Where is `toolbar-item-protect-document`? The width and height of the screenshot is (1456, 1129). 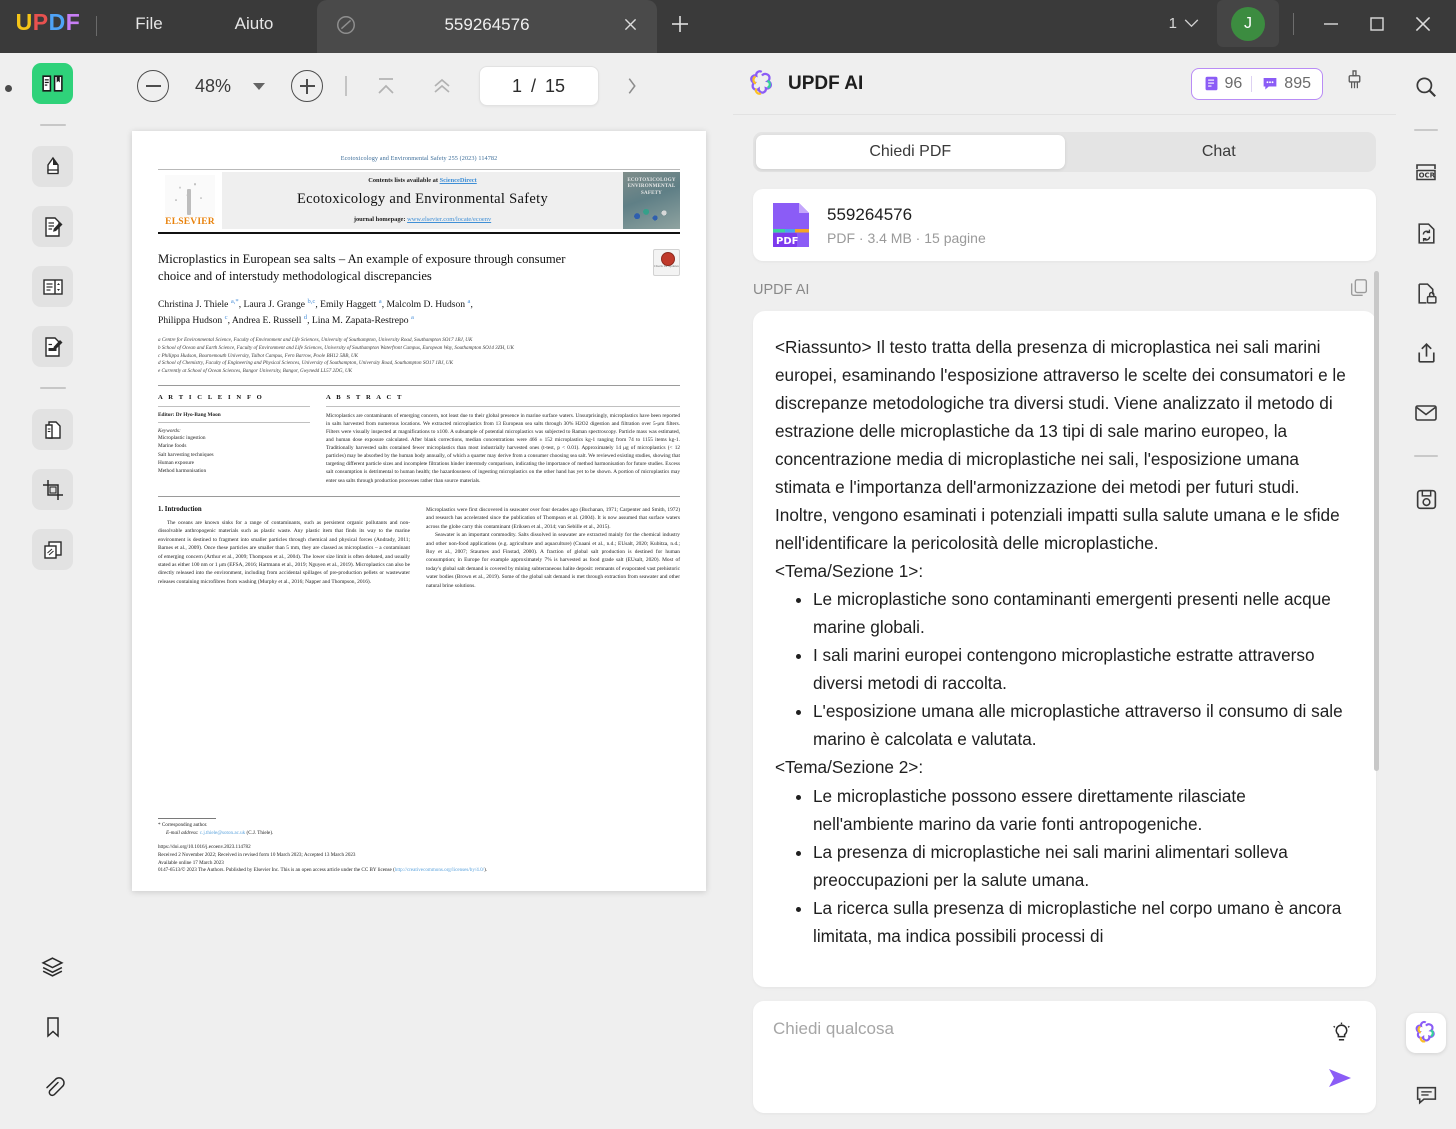 toolbar-item-protect-document is located at coordinates (1426, 293).